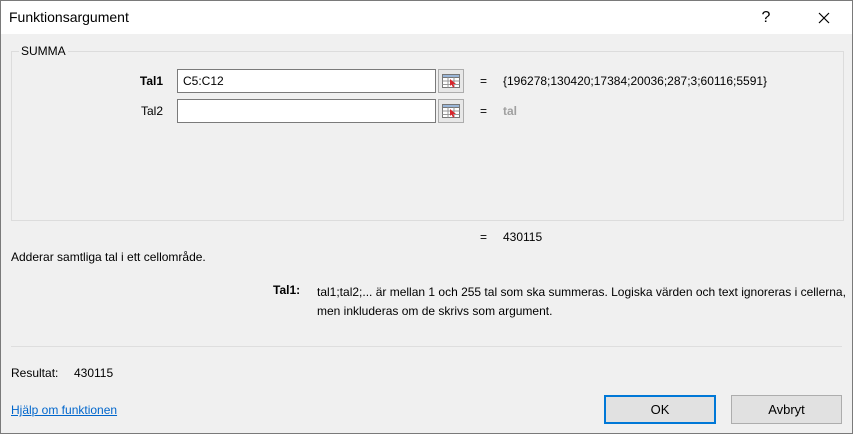 This screenshot has width=853, height=434. I want to click on result-label: Resultat:, so click(35, 373).